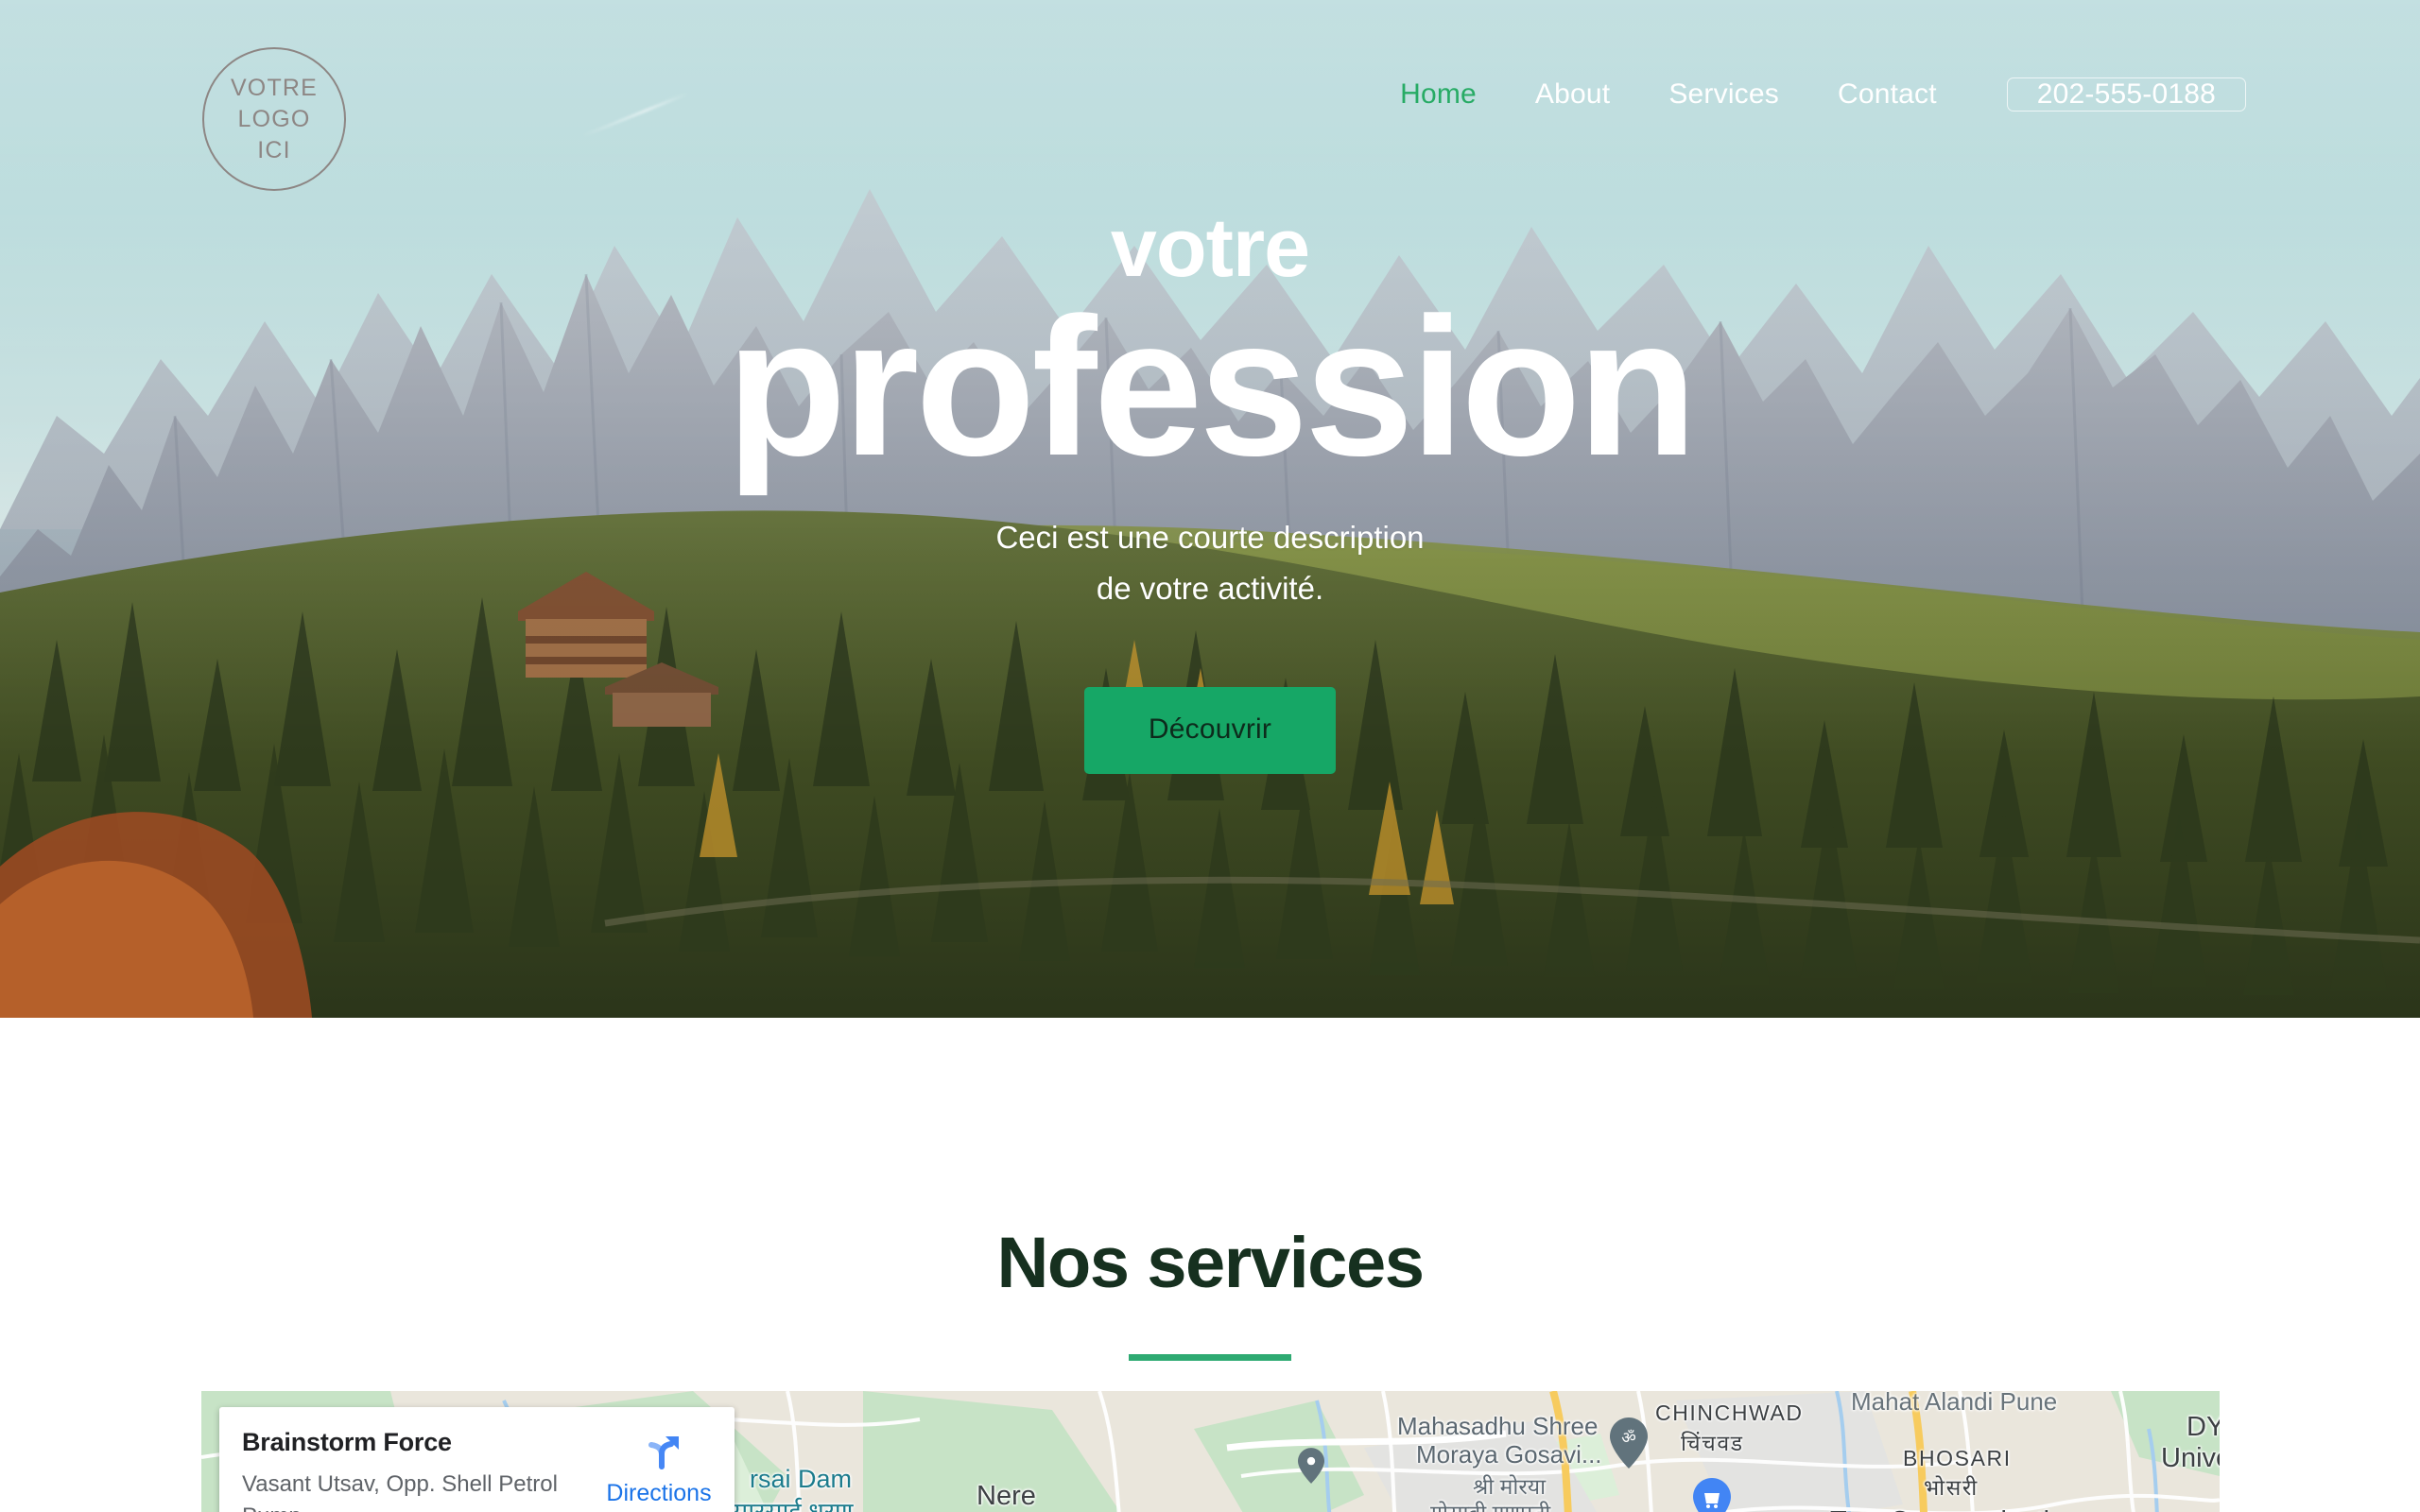  Describe the element at coordinates (1210, 538) in the screenshot. I see `hero-subtitle-line-1: Ceci est une courte description` at that location.